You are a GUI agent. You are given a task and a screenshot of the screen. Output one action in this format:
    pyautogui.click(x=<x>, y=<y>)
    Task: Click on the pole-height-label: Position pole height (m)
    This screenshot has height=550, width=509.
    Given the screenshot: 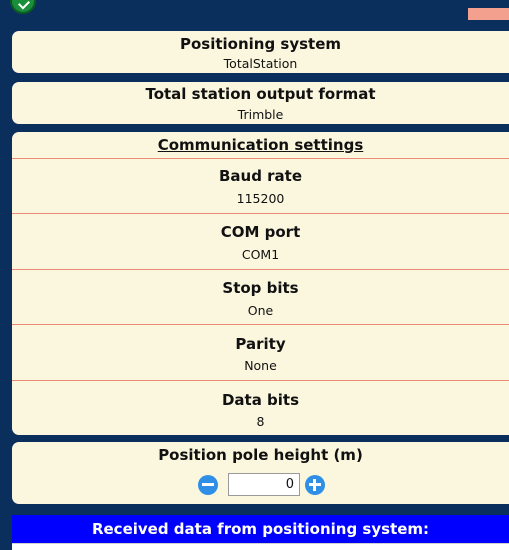 What is the action you would take?
    pyautogui.click(x=260, y=455)
    